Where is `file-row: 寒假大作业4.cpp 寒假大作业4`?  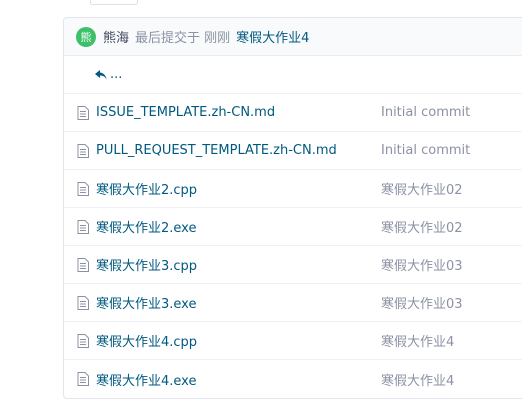
file-row: 寒假大作业4.cpp 寒假大作业4 is located at coordinates (293, 341).